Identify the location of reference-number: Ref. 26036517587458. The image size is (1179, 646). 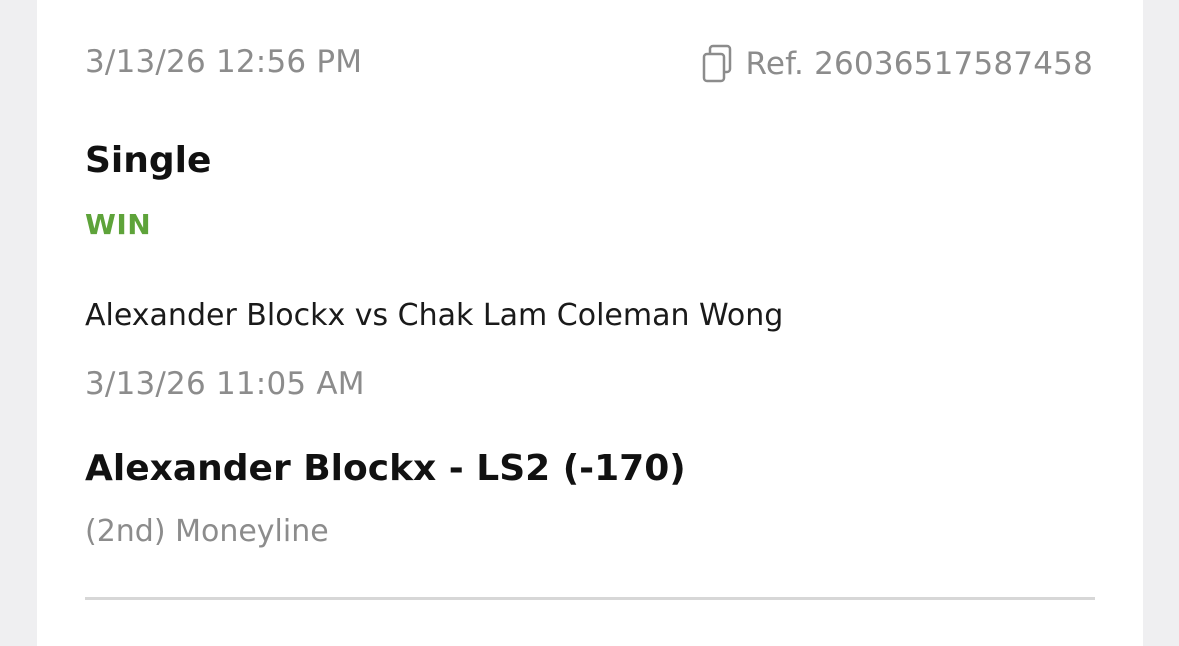
(897, 64).